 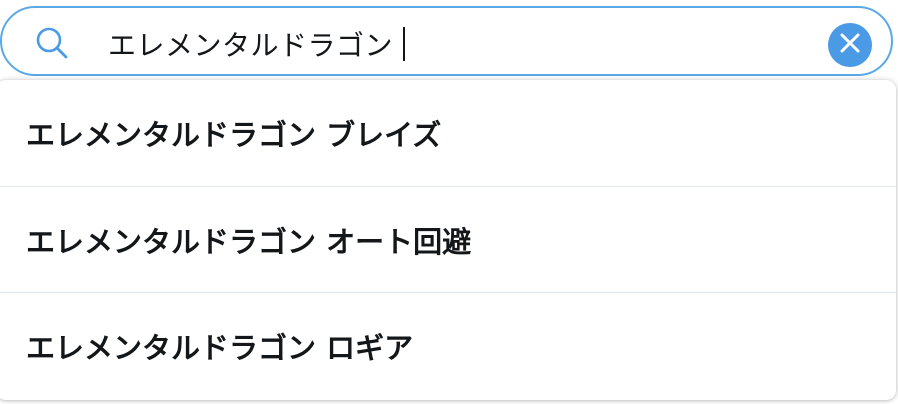 What do you see at coordinates (251, 45) in the screenshot?
I see `search-query-text: エレメンタルドラゴン` at bounding box center [251, 45].